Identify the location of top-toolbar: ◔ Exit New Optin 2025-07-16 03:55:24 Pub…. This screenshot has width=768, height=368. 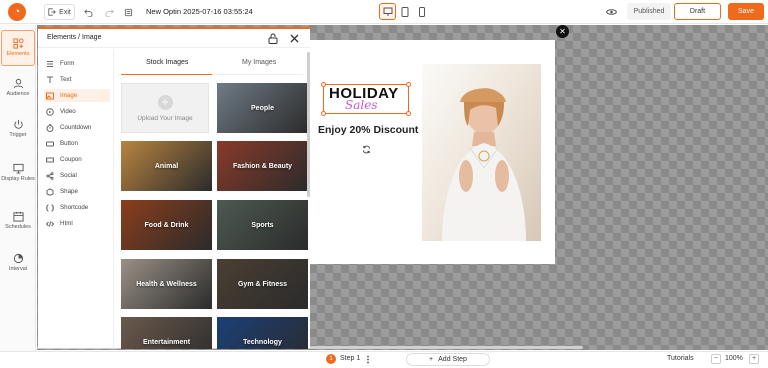
(384, 12).